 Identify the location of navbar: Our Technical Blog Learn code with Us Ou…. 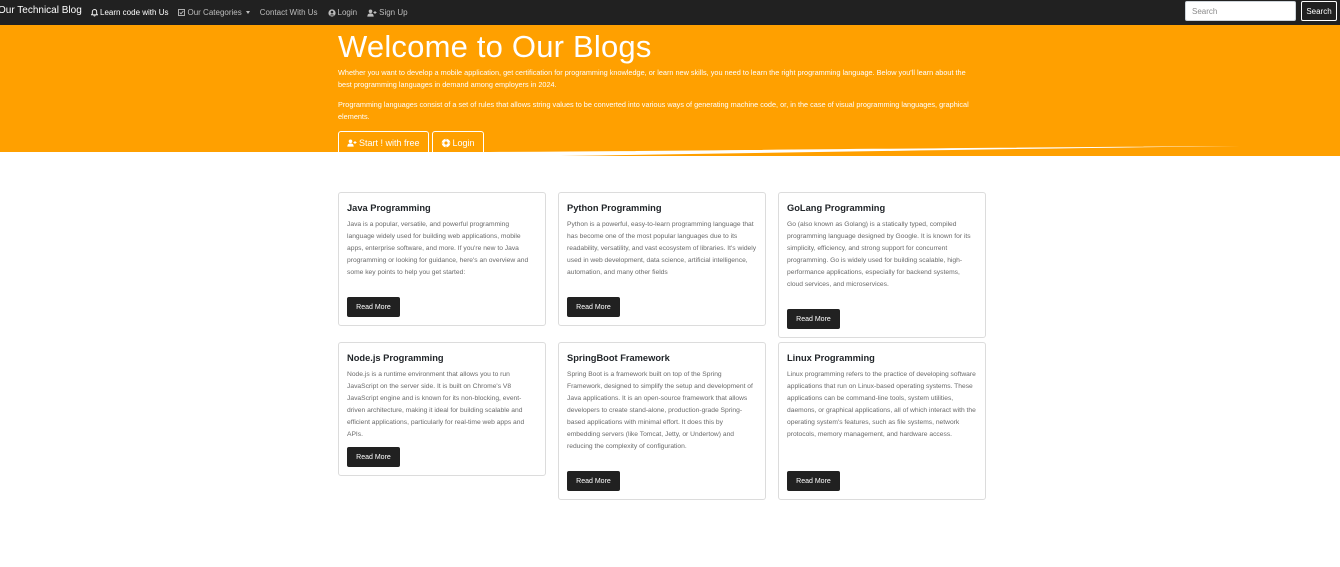
(670, 12).